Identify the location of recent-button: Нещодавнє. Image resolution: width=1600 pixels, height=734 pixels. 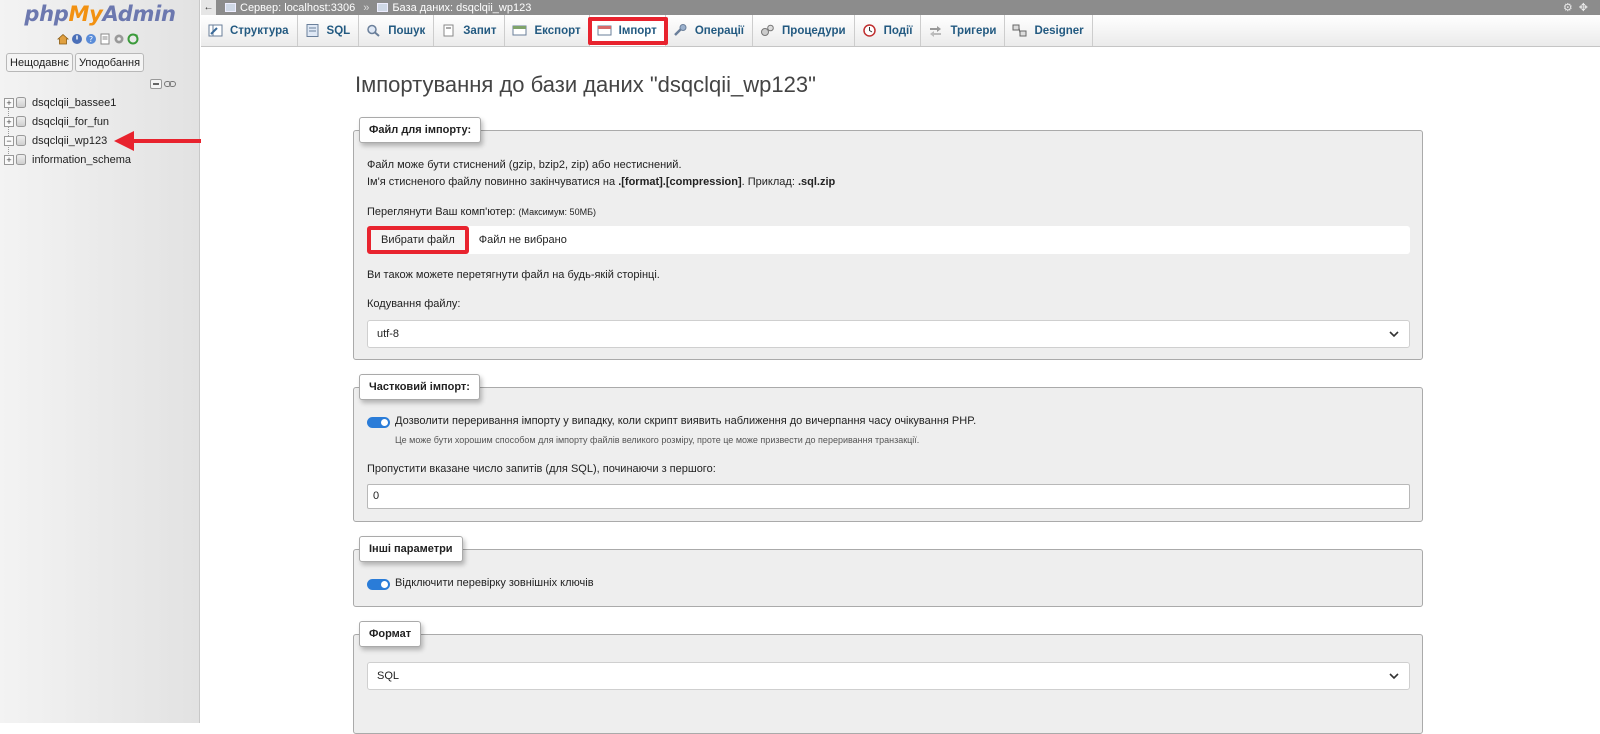
(39, 62).